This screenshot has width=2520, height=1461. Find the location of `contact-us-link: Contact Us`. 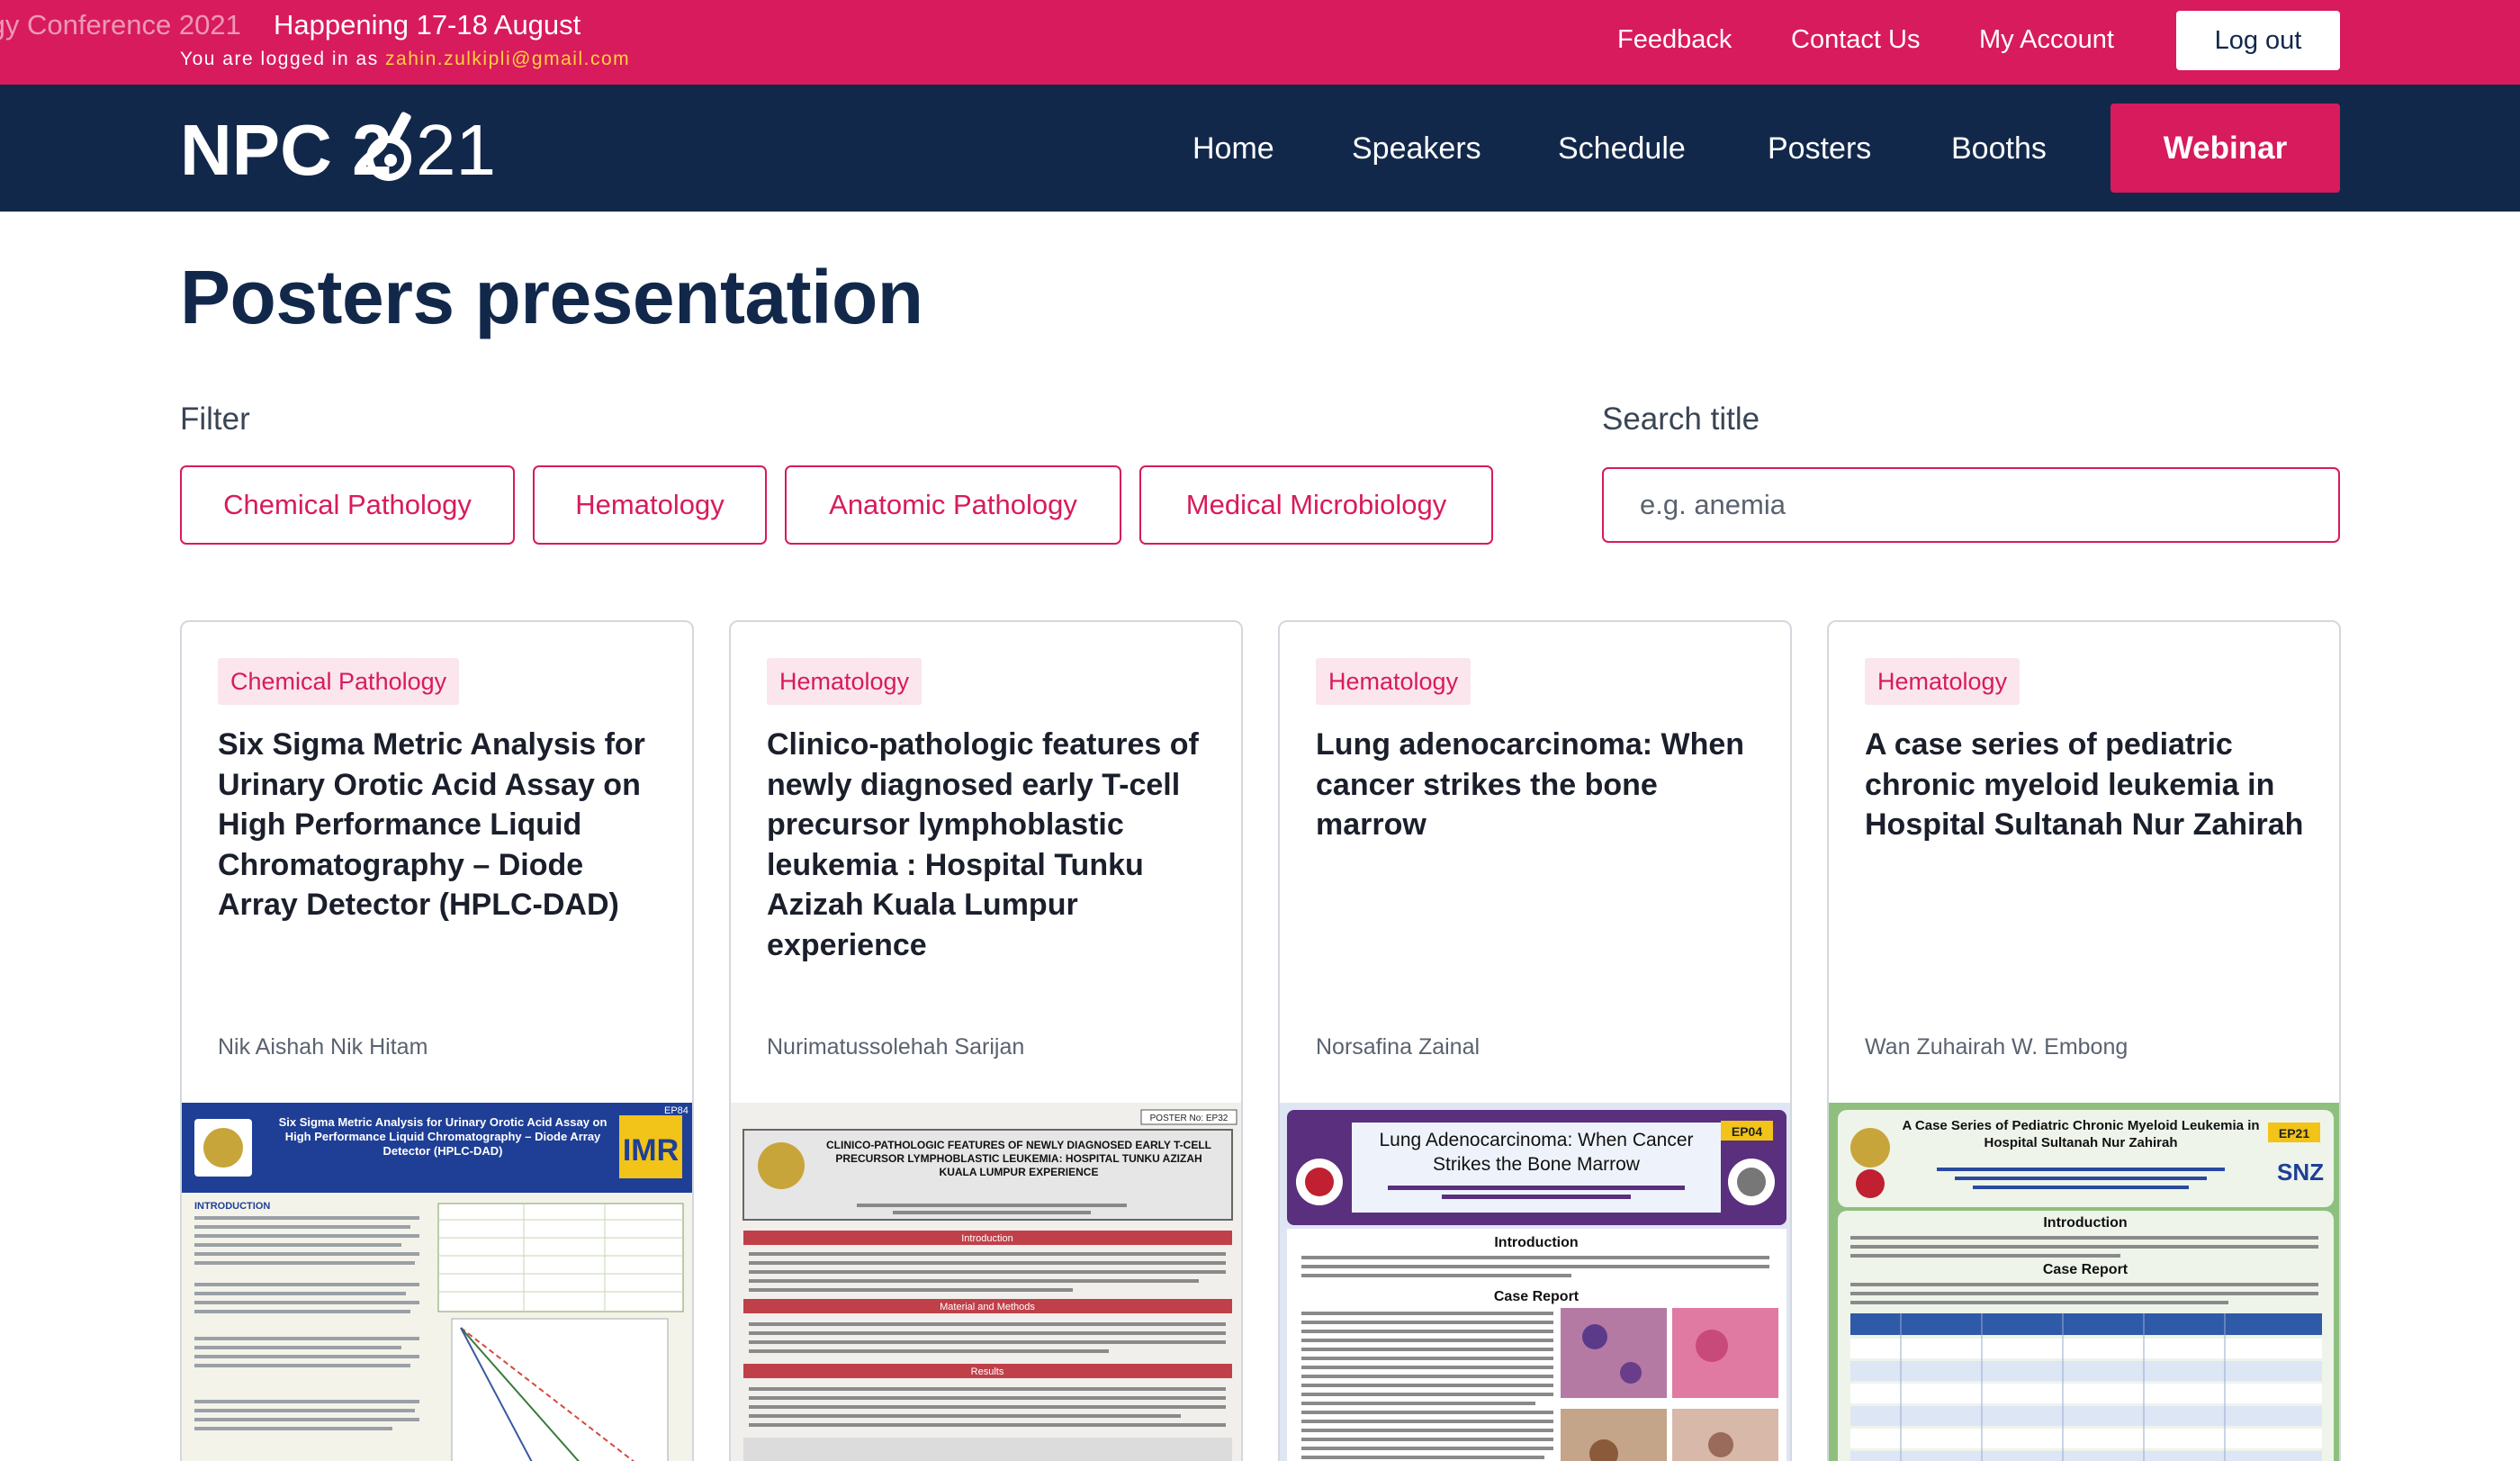

contact-us-link: Contact Us is located at coordinates (1856, 40).